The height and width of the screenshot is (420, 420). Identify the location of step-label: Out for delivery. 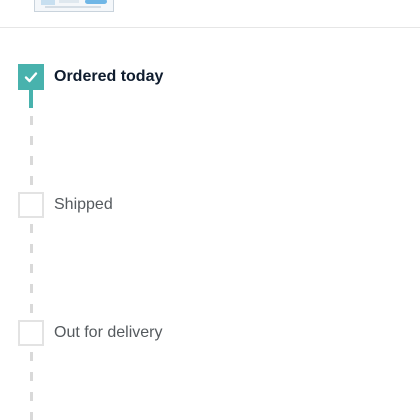
(108, 332).